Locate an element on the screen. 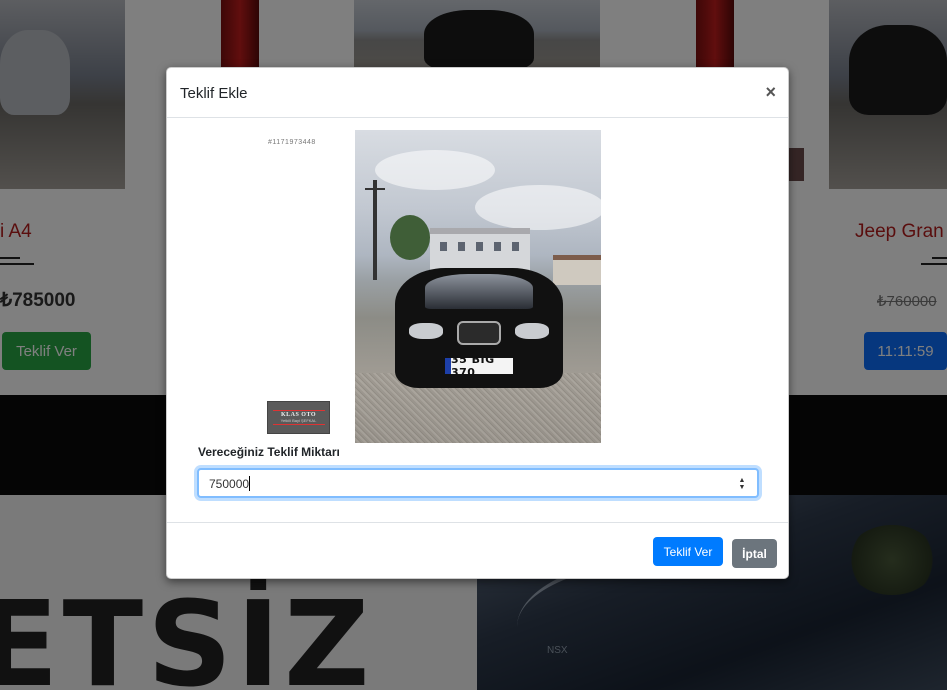 The height and width of the screenshot is (690, 947). windshield is located at coordinates (479, 291).